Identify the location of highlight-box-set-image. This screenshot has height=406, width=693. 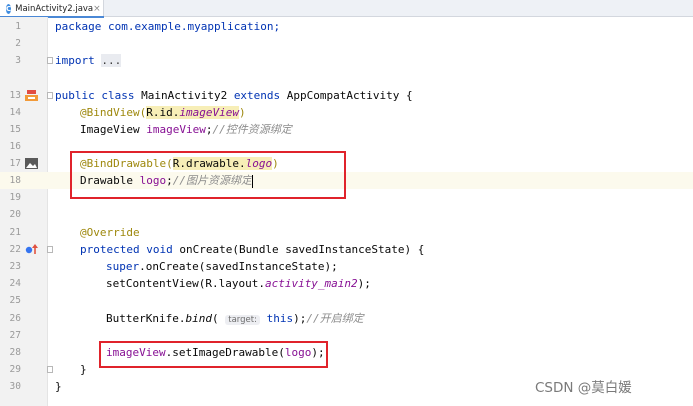
(213, 354).